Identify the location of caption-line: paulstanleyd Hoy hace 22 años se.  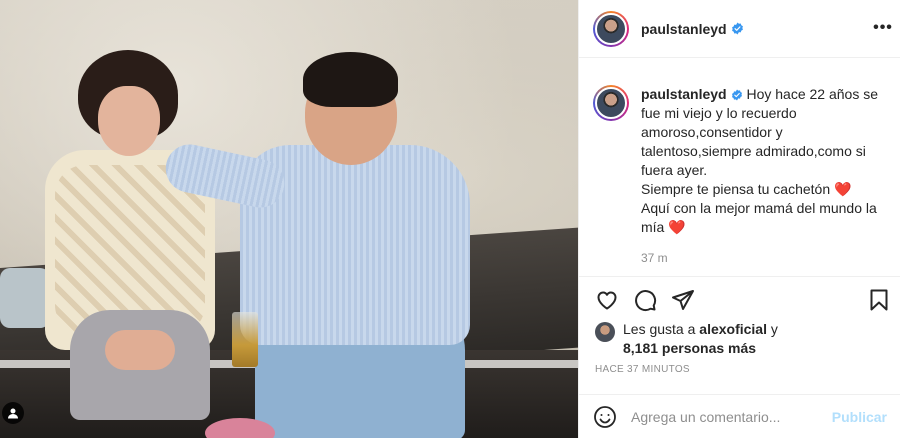
(763, 94).